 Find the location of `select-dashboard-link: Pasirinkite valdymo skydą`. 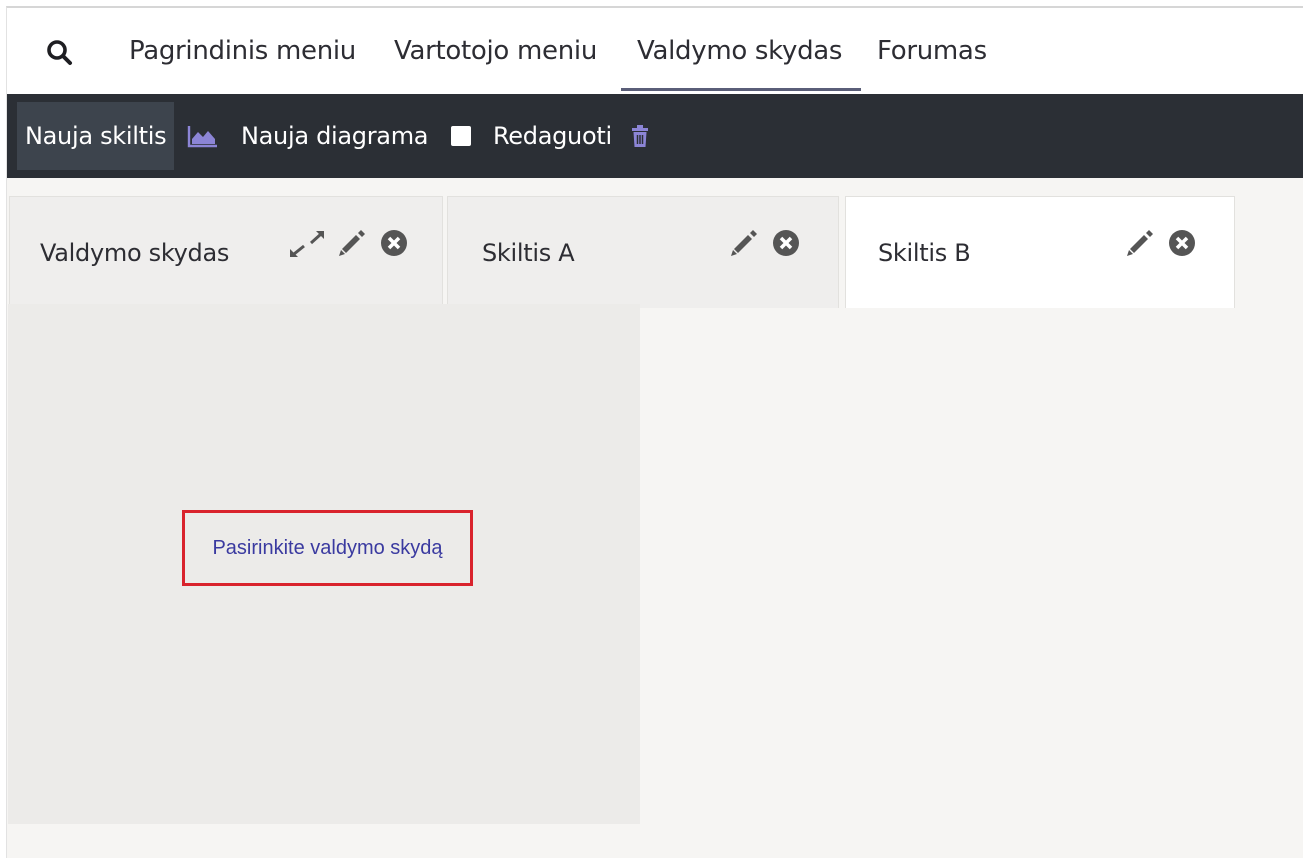

select-dashboard-link: Pasirinkite valdymo skydą is located at coordinates (327, 548).